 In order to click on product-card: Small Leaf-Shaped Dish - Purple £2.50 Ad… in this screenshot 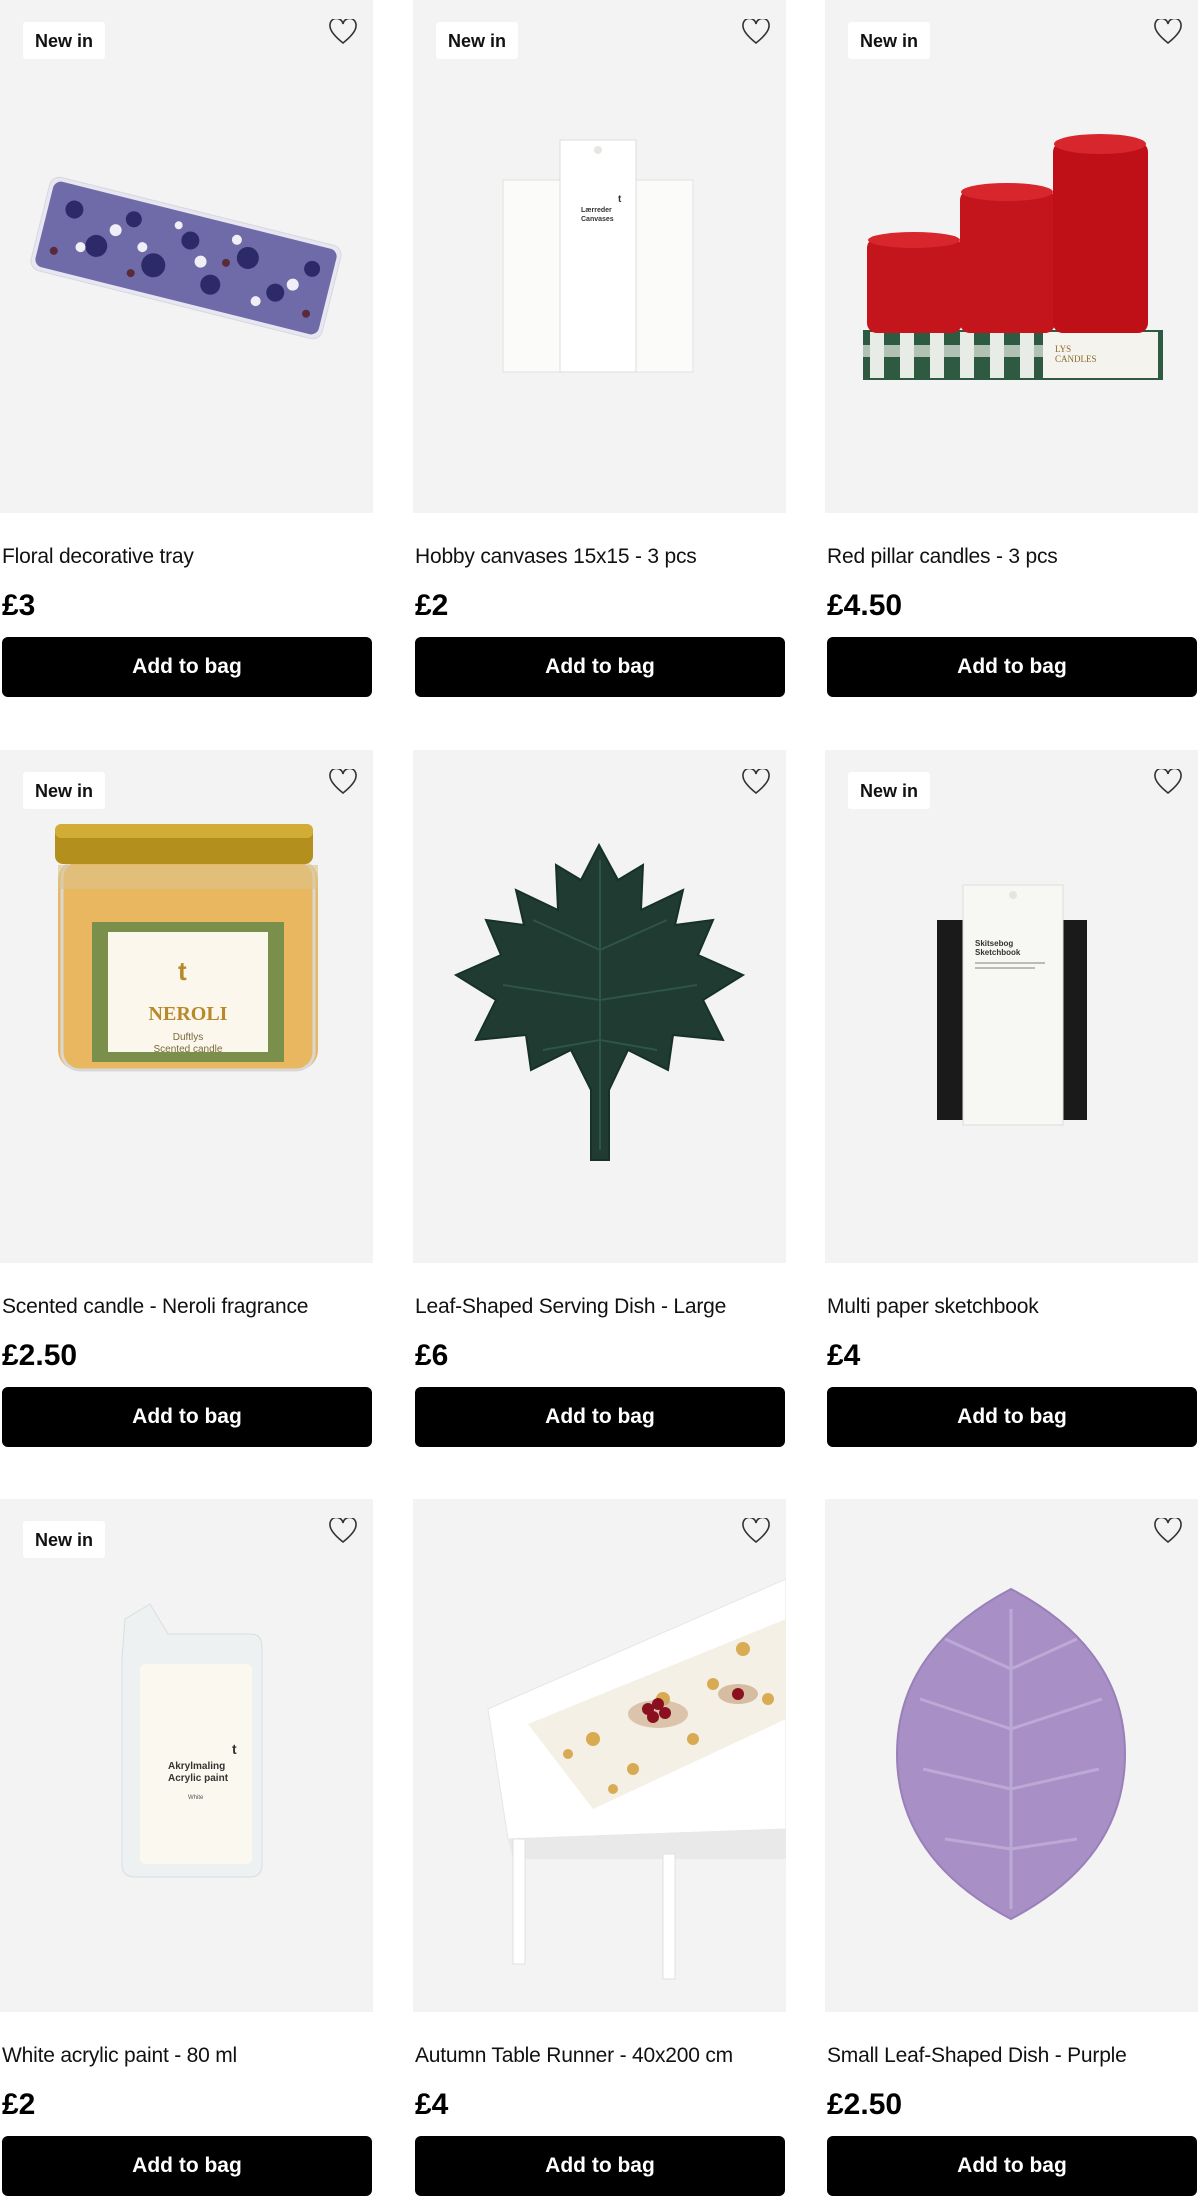, I will do `click(1011, 1847)`.